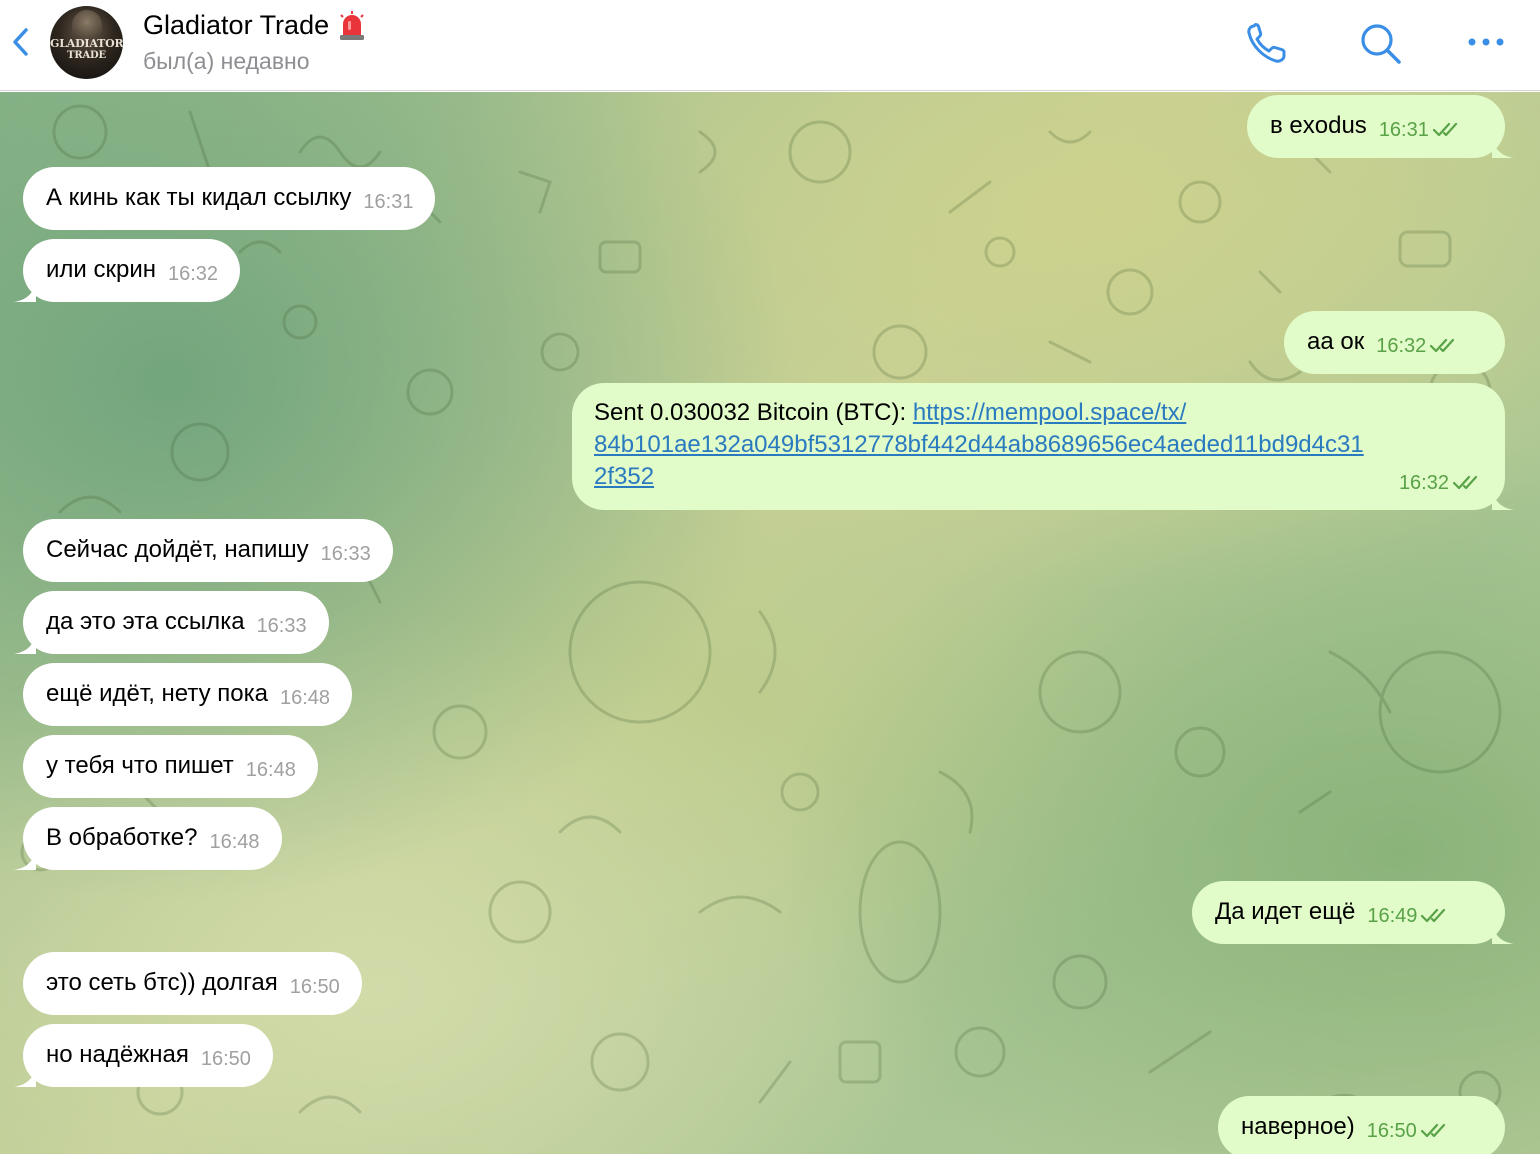 The width and height of the screenshot is (1540, 1154). I want to click on message-text: у тебя что пишет, so click(140, 765).